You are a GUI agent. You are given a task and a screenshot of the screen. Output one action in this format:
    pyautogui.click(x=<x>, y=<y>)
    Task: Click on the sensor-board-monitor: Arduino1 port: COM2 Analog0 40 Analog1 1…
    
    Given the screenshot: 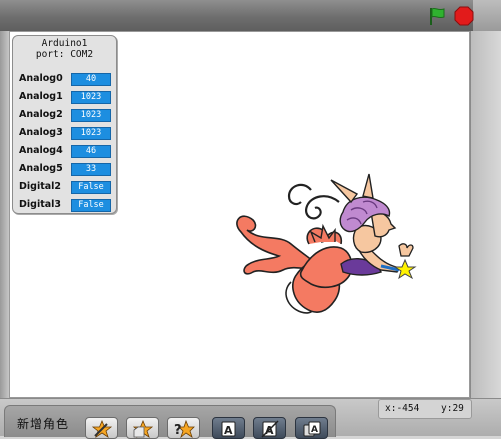 What is the action you would take?
    pyautogui.click(x=64, y=124)
    